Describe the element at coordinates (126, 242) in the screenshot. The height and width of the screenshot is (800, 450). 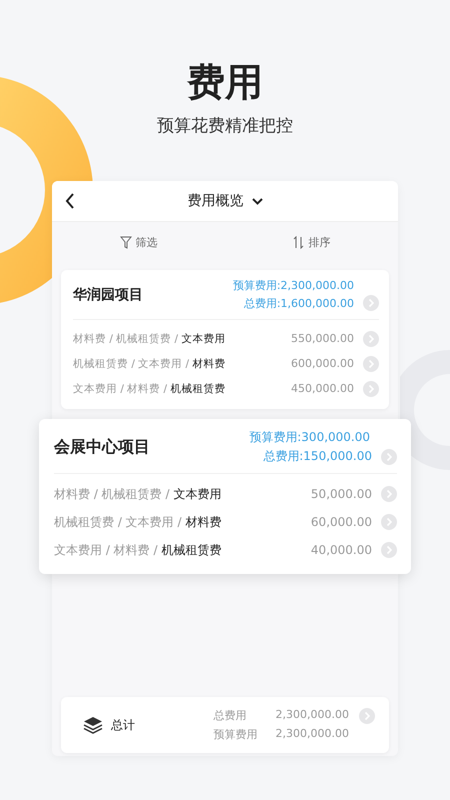
I see `filter-icon` at that location.